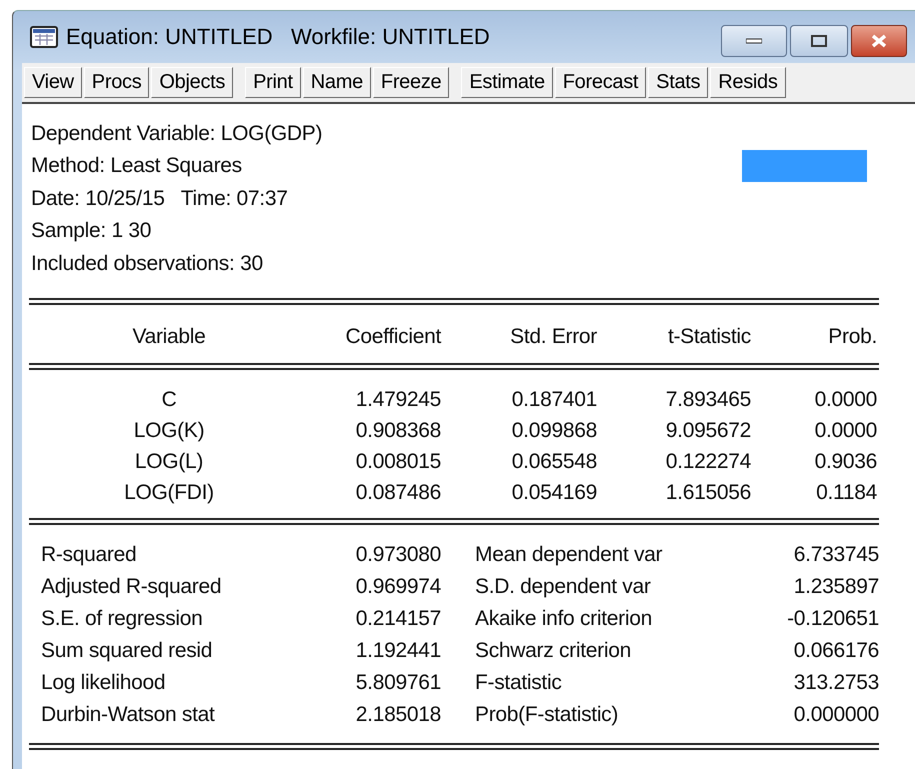  I want to click on statistic-value: 0.066176, so click(835, 651).